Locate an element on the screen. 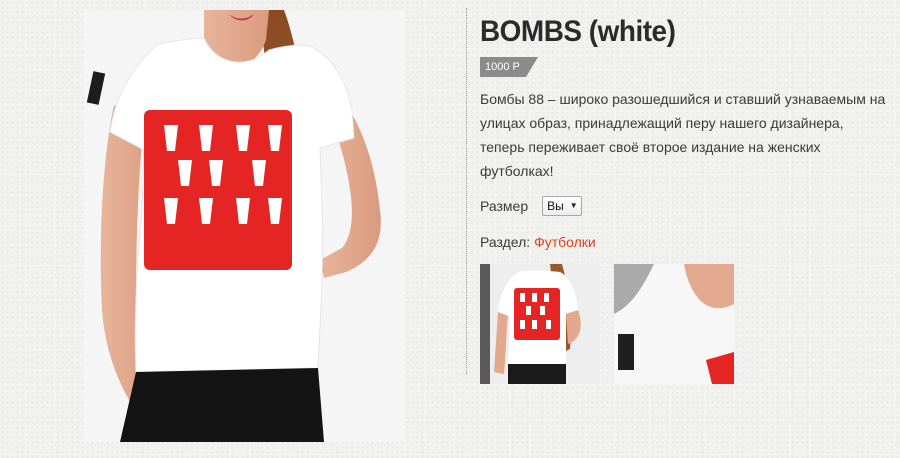 This screenshot has width=900, height=458. column-divider is located at coordinates (466, 191).